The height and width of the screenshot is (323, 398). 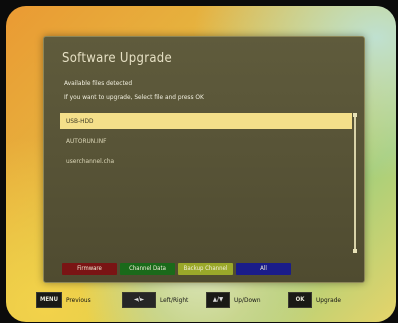 I want to click on left-right-arrow-icon: ◄/►, so click(x=139, y=299).